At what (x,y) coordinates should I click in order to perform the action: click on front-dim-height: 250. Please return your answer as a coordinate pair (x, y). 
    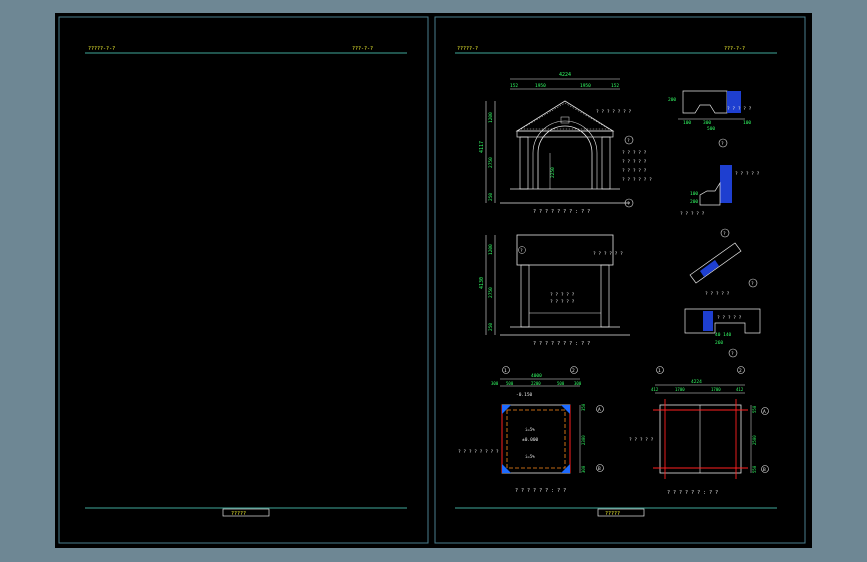
    Looking at the image, I should click on (491, 197).